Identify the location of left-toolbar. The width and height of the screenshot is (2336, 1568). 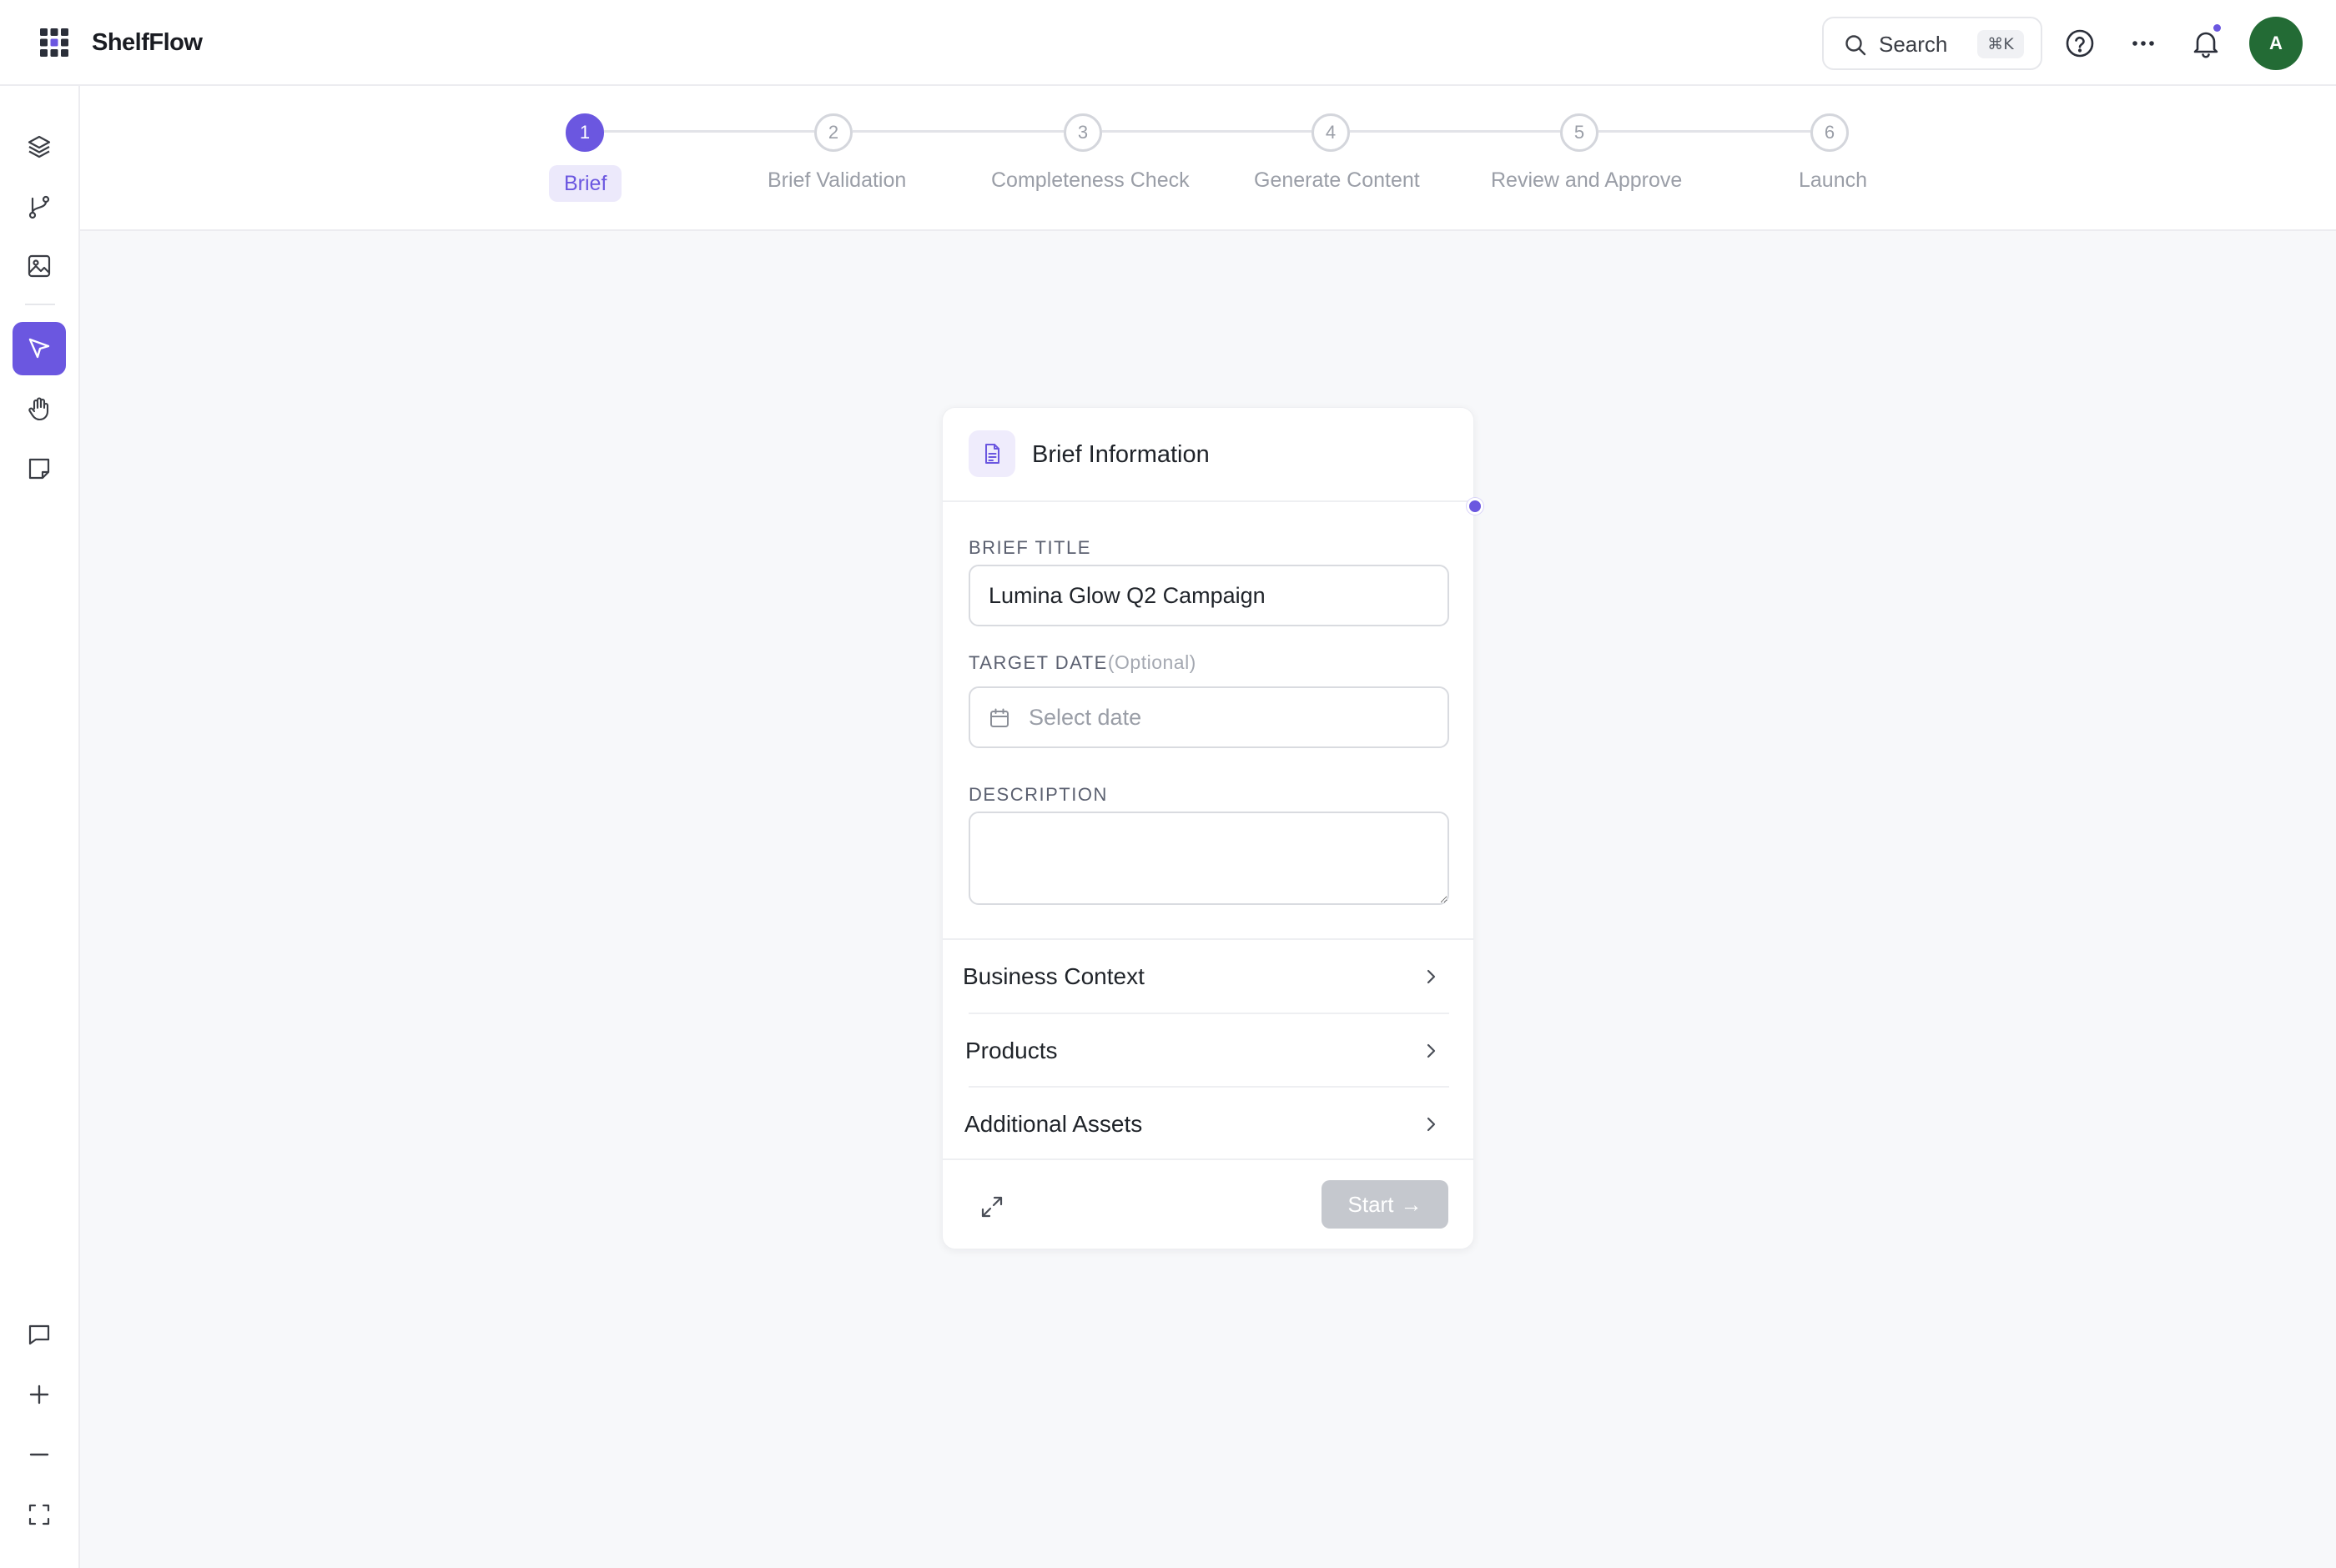
(40, 827).